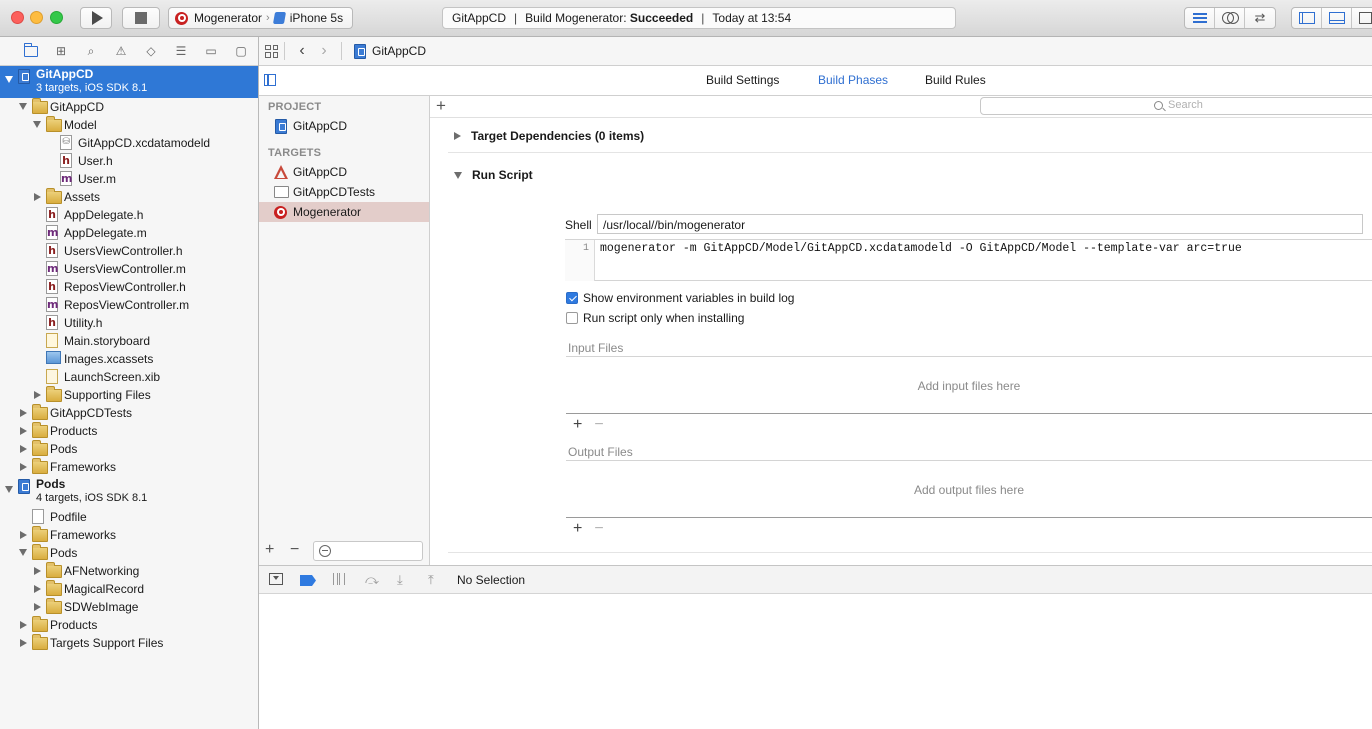 This screenshot has height=729, width=1372. Describe the element at coordinates (969, 385) in the screenshot. I see `input-files-list: Add input files here` at that location.